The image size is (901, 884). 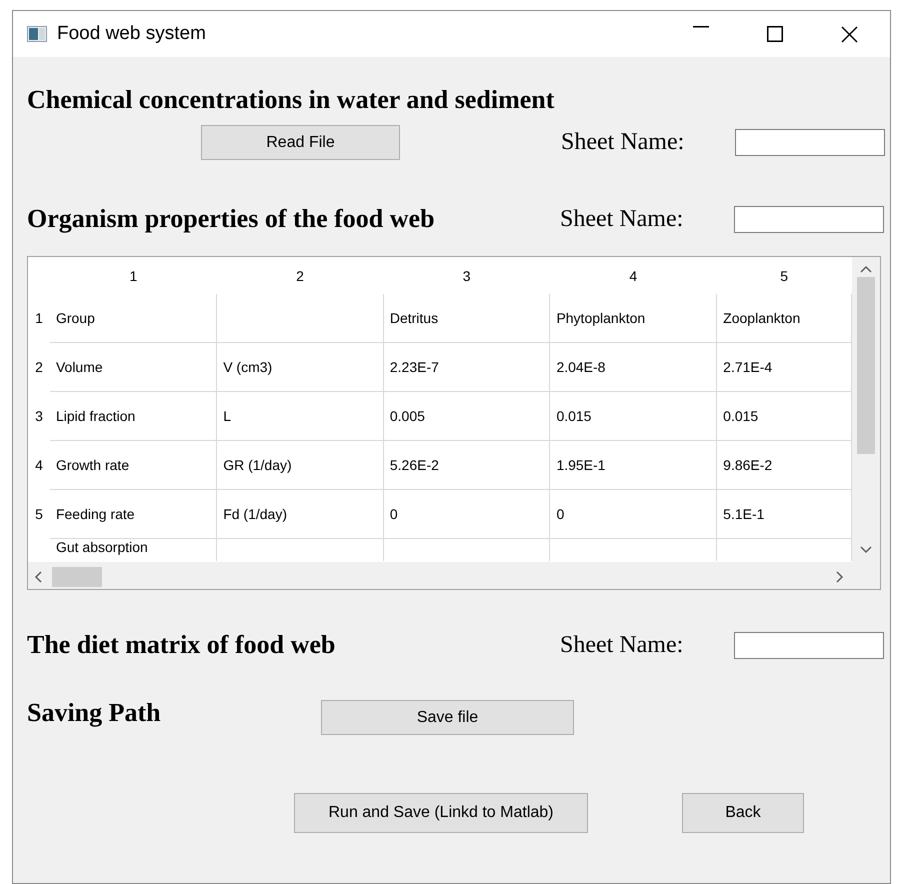 I want to click on column-header: 4, so click(x=633, y=275).